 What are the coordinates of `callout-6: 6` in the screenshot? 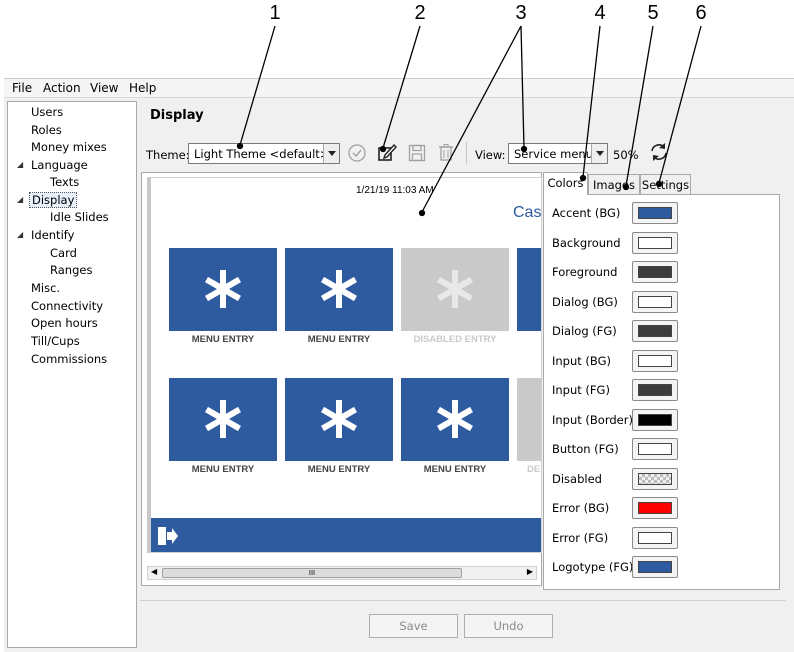 It's located at (701, 13).